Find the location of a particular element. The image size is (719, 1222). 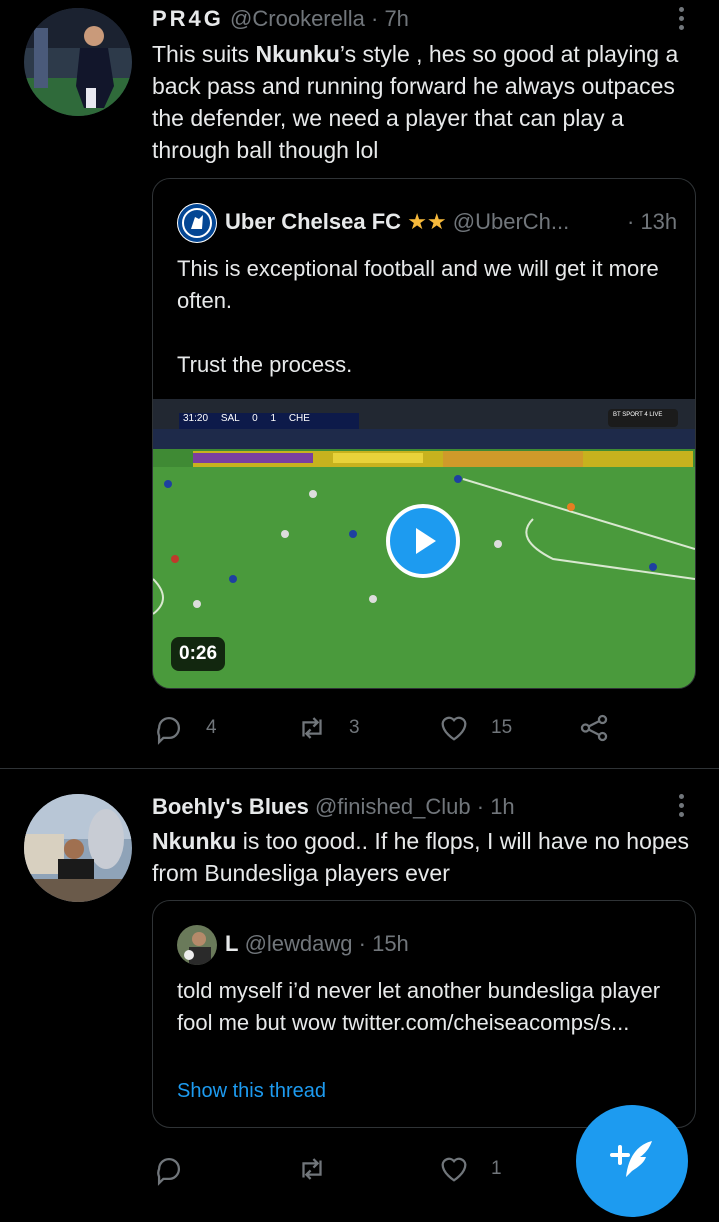

quote-timestamp: · 13h is located at coordinates (652, 222).